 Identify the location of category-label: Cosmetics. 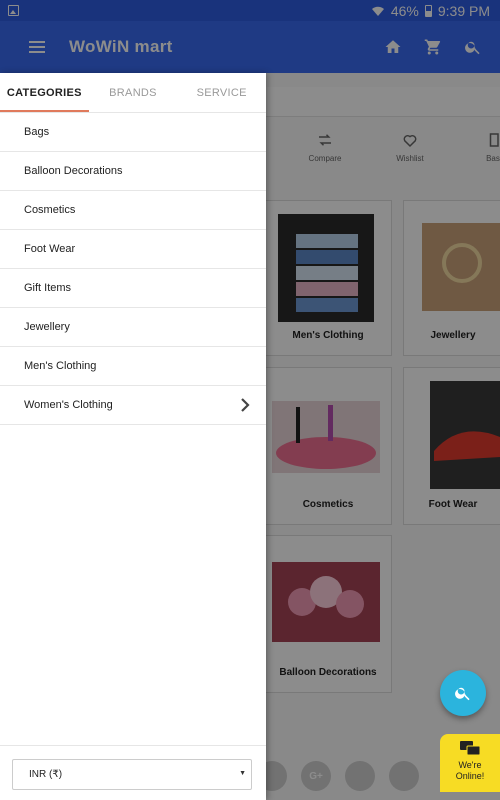
(50, 210).